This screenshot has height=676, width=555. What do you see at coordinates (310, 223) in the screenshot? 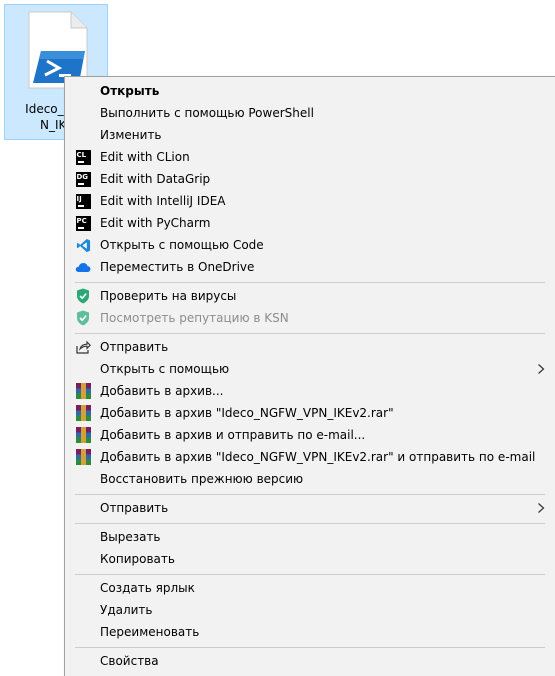
I see `menu-item-edit-with-pycharm: PC Edit with PyCharm` at bounding box center [310, 223].